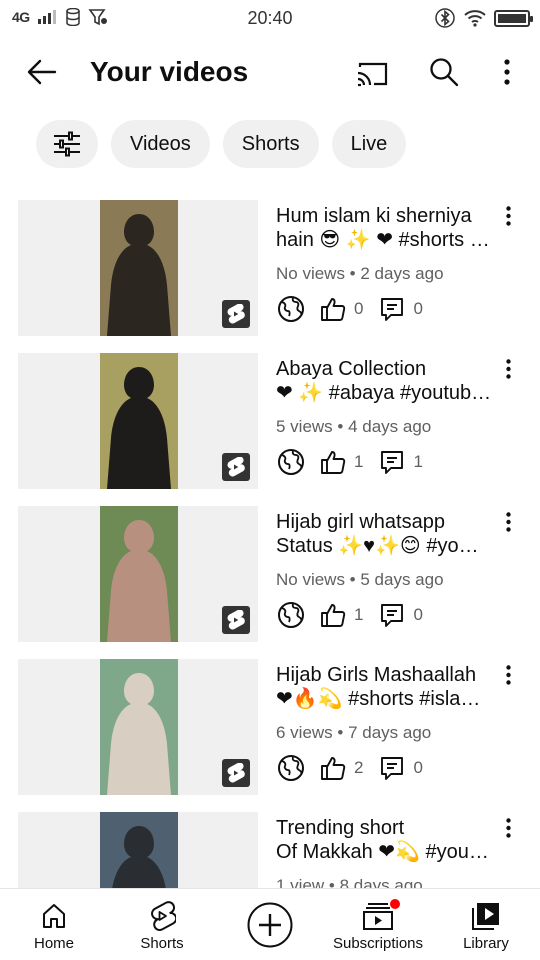 The width and height of the screenshot is (540, 960). I want to click on nav-subscriptions-label: Subscriptions, so click(378, 943).